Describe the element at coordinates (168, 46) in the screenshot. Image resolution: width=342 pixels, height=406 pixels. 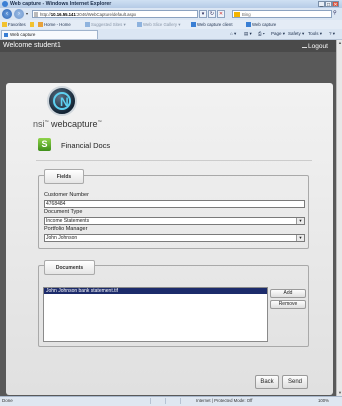
I see `app-header: Welcome student1 Logout` at that location.